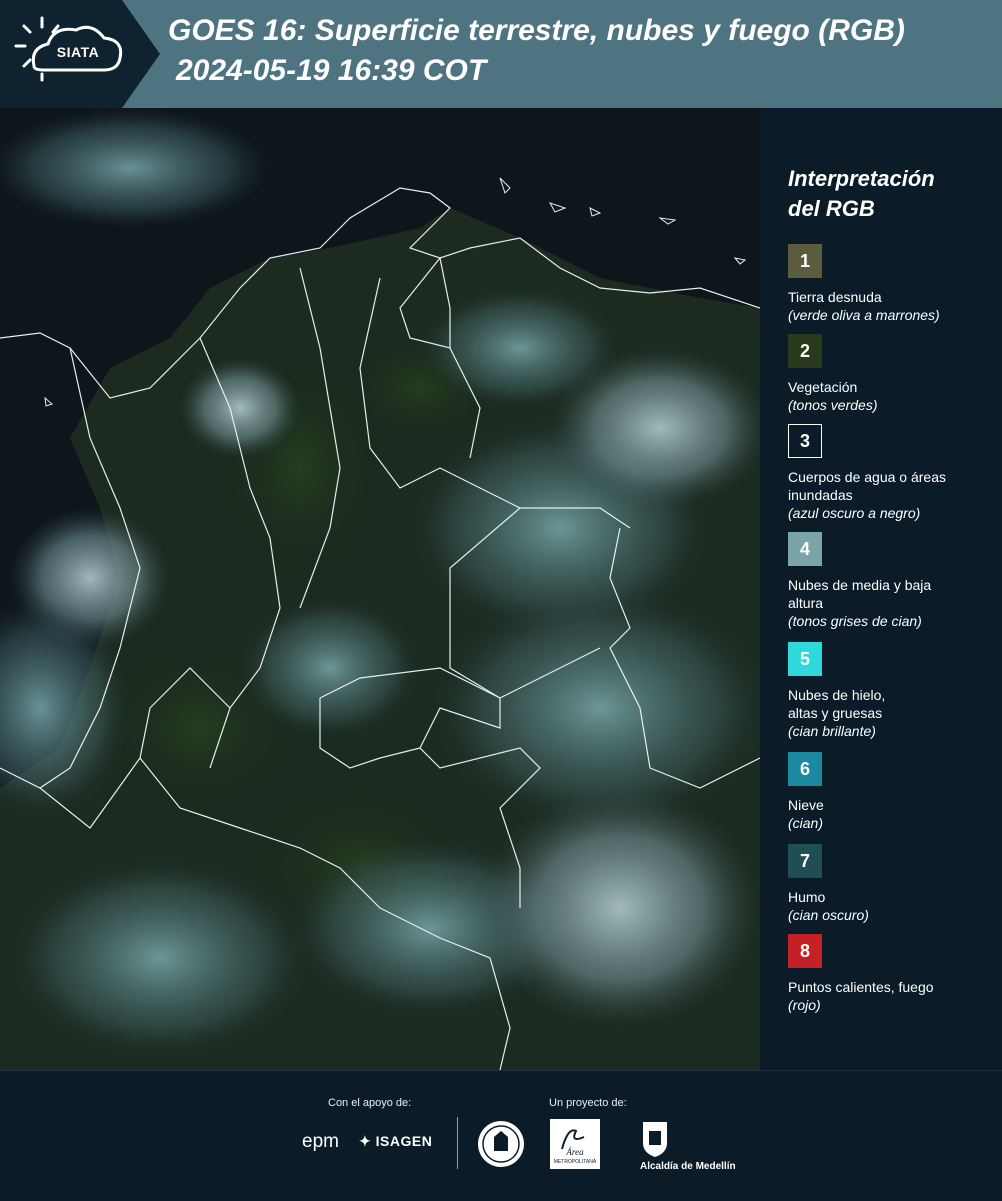 This screenshot has height=1201, width=1002. What do you see at coordinates (835, 297) in the screenshot?
I see `legend-label-1: Tierra desnuda` at bounding box center [835, 297].